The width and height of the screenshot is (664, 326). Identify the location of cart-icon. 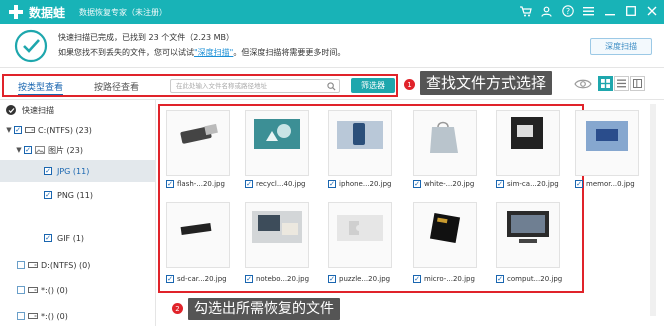
(525, 11).